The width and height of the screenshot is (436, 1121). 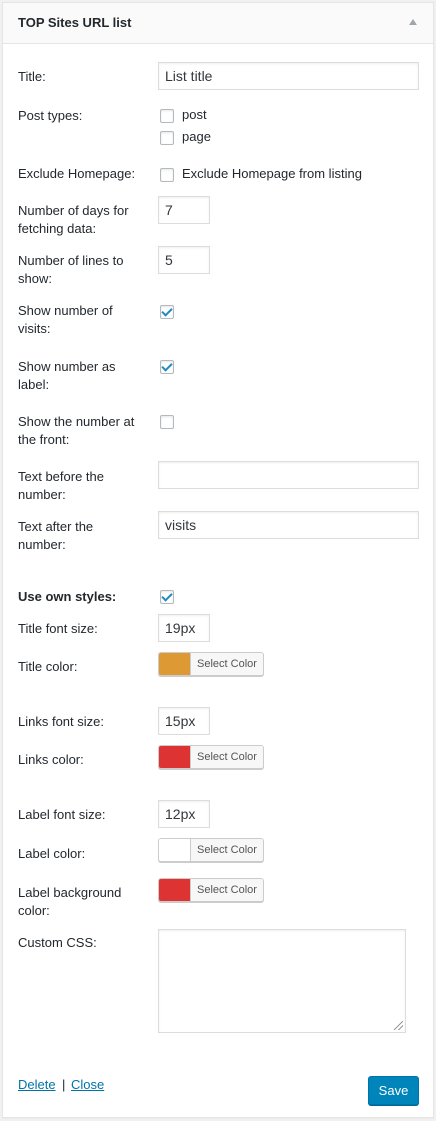 I want to click on text-before-label-line1: Text before the, so click(x=61, y=476).